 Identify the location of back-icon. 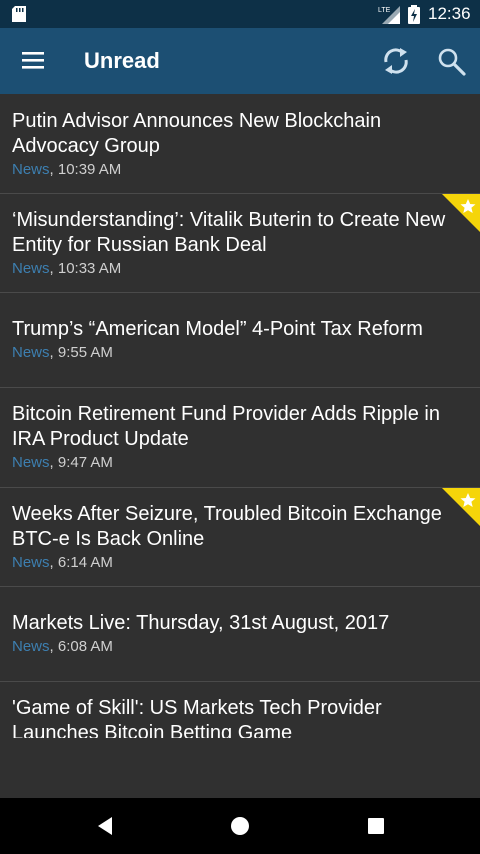
(105, 826).